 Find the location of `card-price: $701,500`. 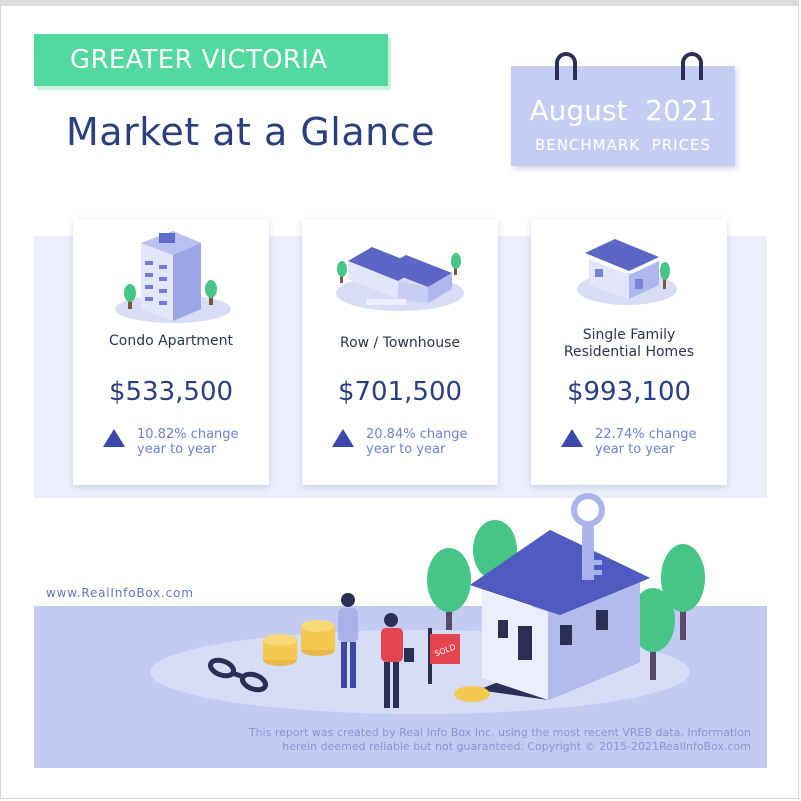

card-price: $701,500 is located at coordinates (400, 392).